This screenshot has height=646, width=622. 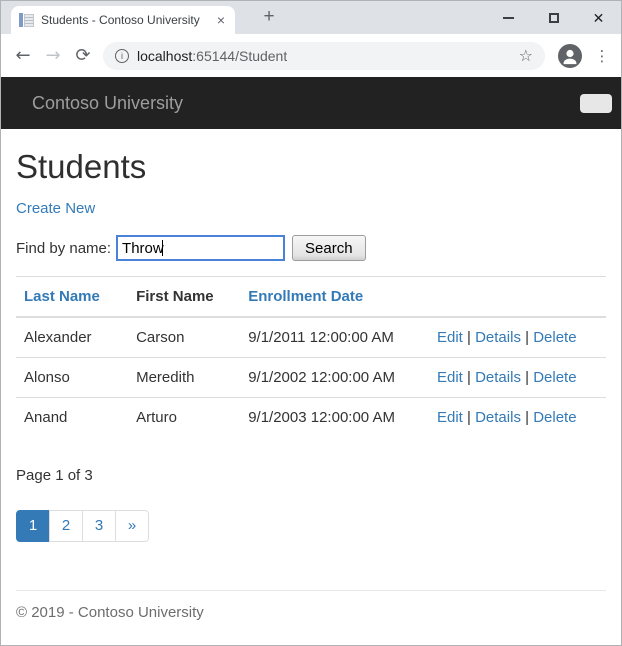 I want to click on browser-menu-icon: ⋮, so click(x=602, y=56).